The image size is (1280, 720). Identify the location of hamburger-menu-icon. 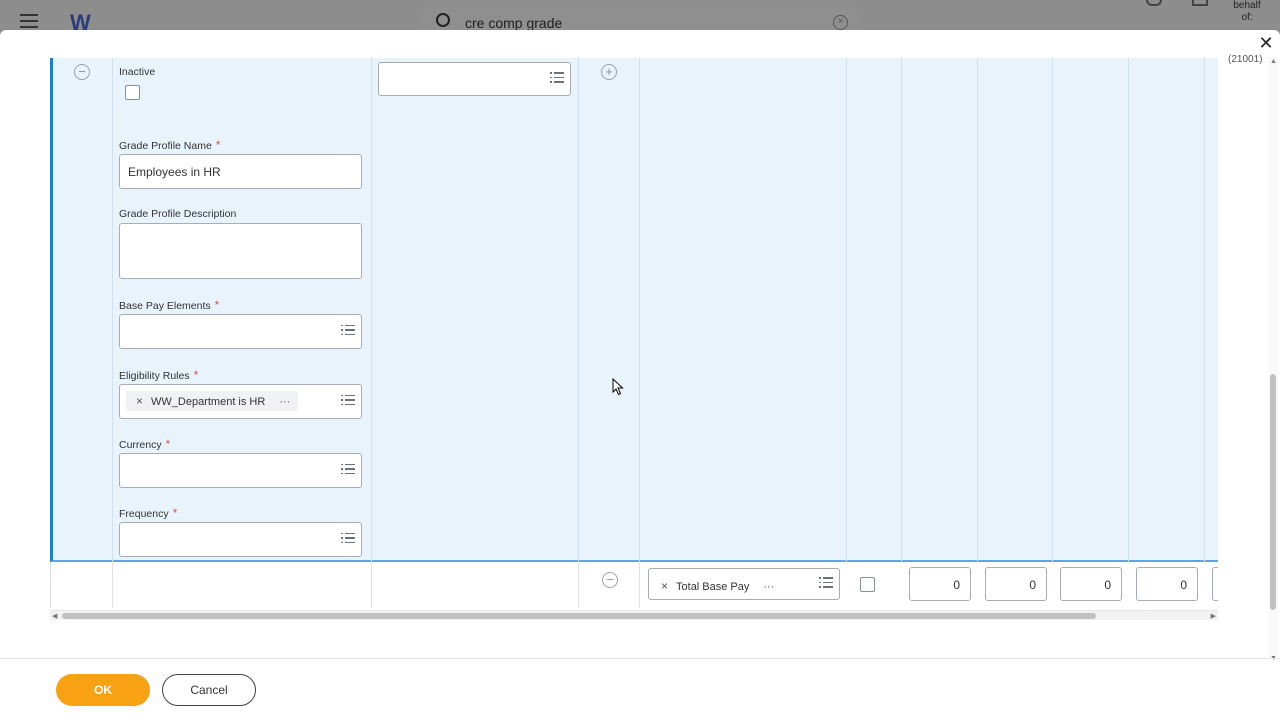
(29, 21).